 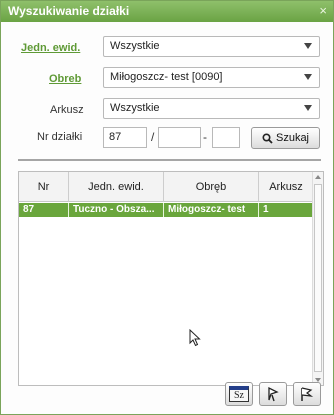 I want to click on jedn-ewid-link: Jedn. ewid., so click(x=50, y=48).